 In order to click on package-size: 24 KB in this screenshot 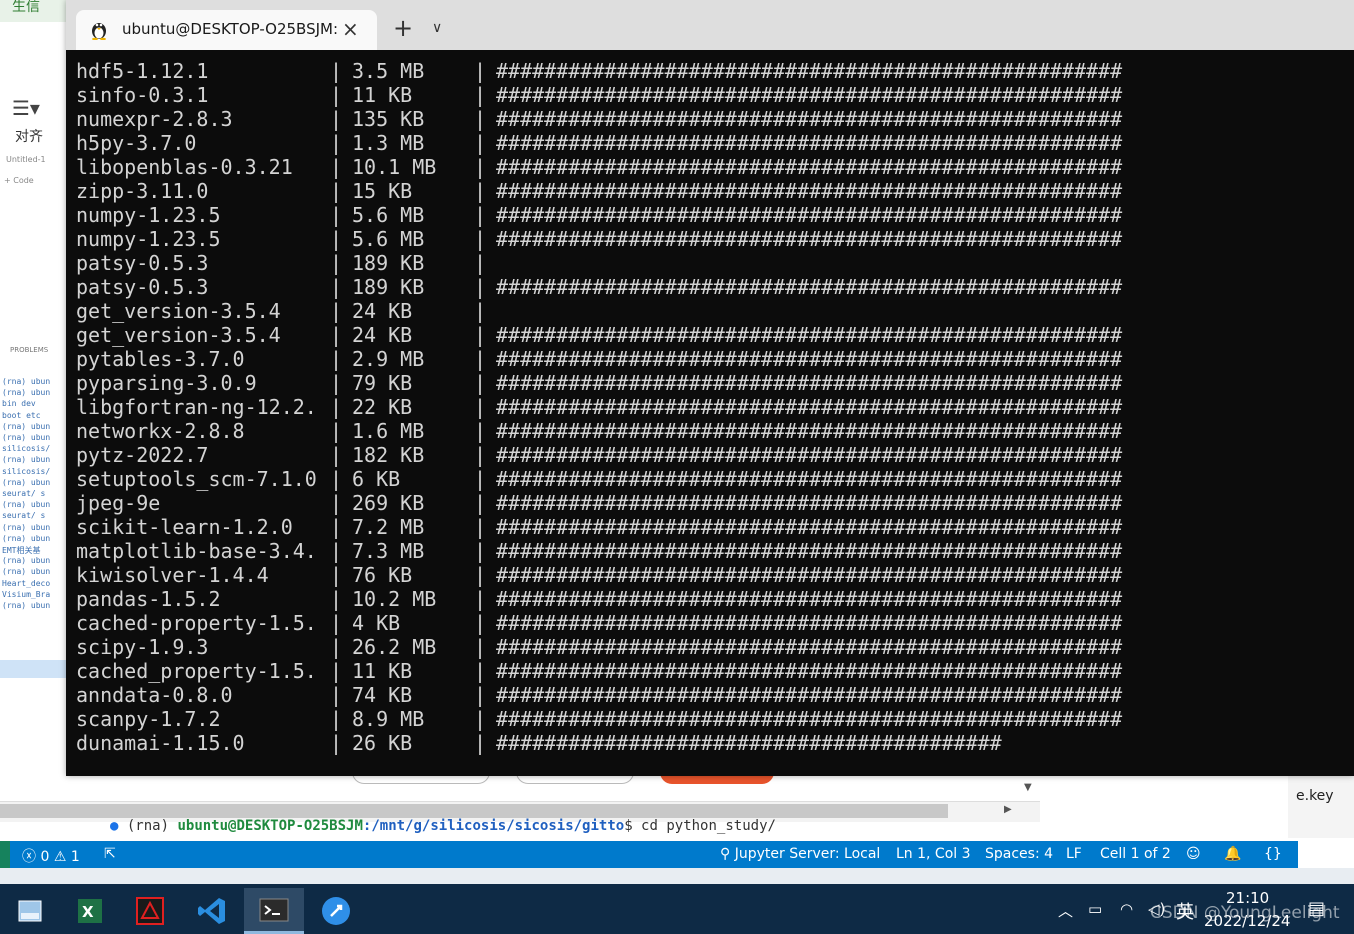, I will do `click(382, 311)`.